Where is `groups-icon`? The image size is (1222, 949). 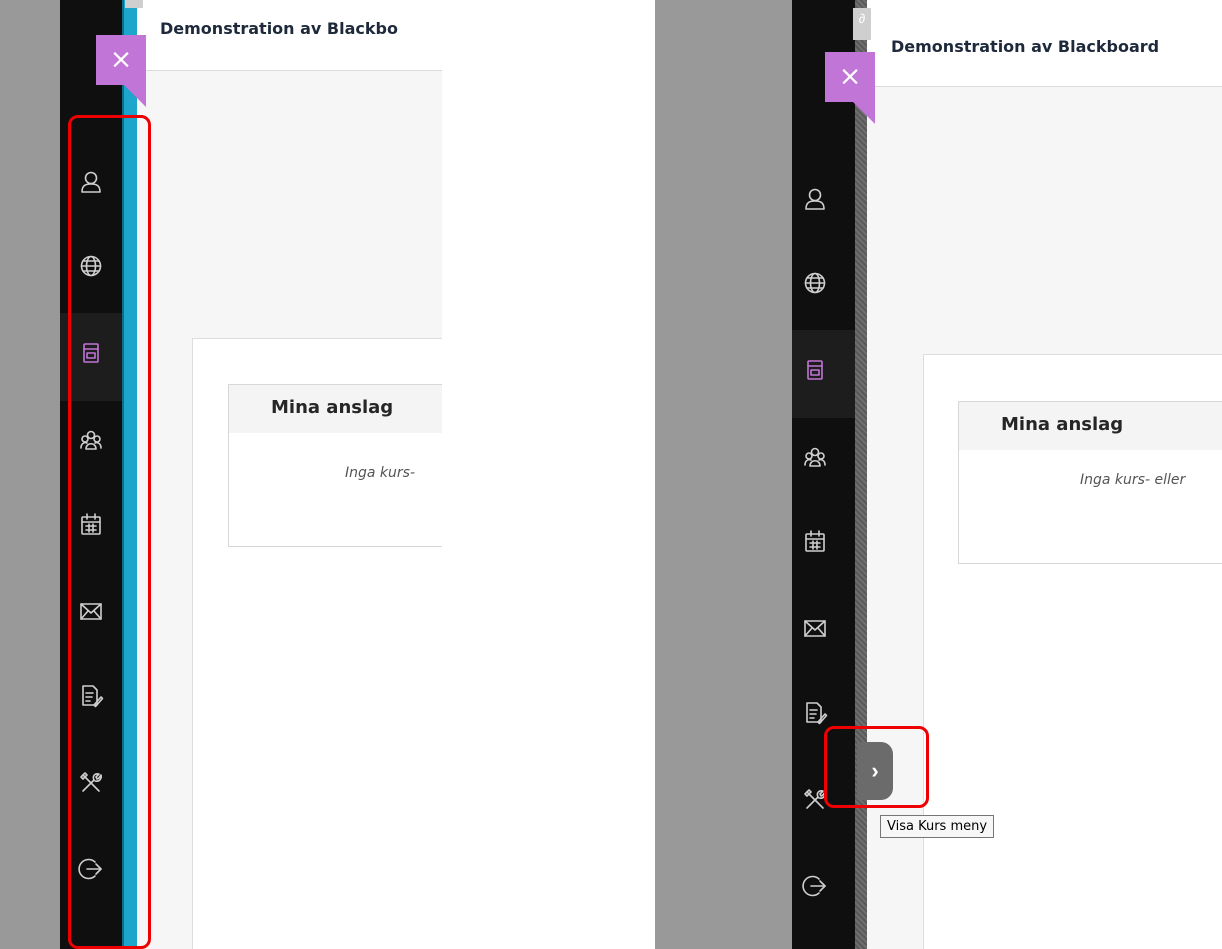 groups-icon is located at coordinates (815, 457).